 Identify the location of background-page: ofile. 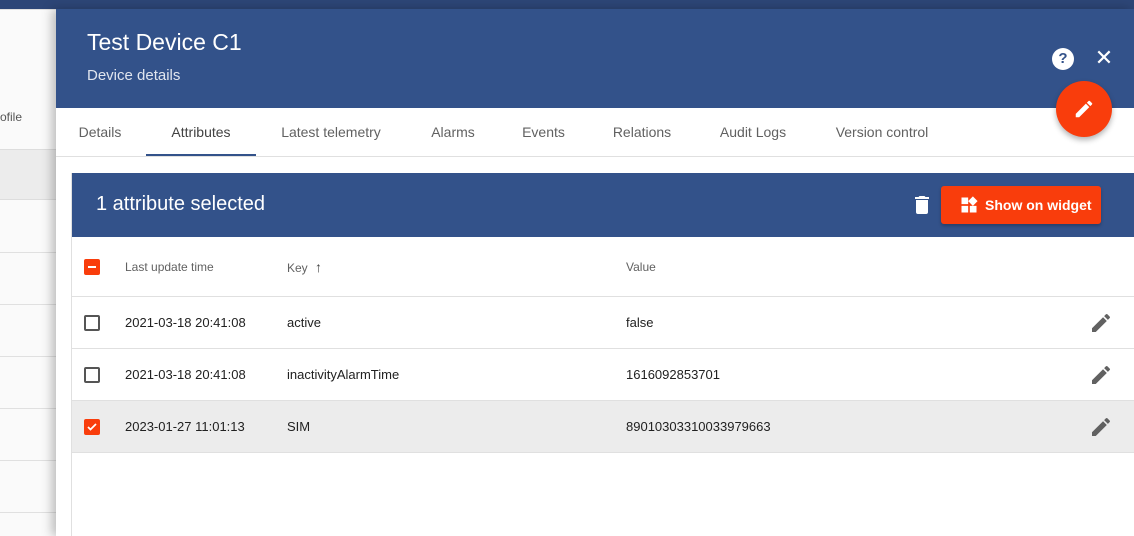
(28, 272).